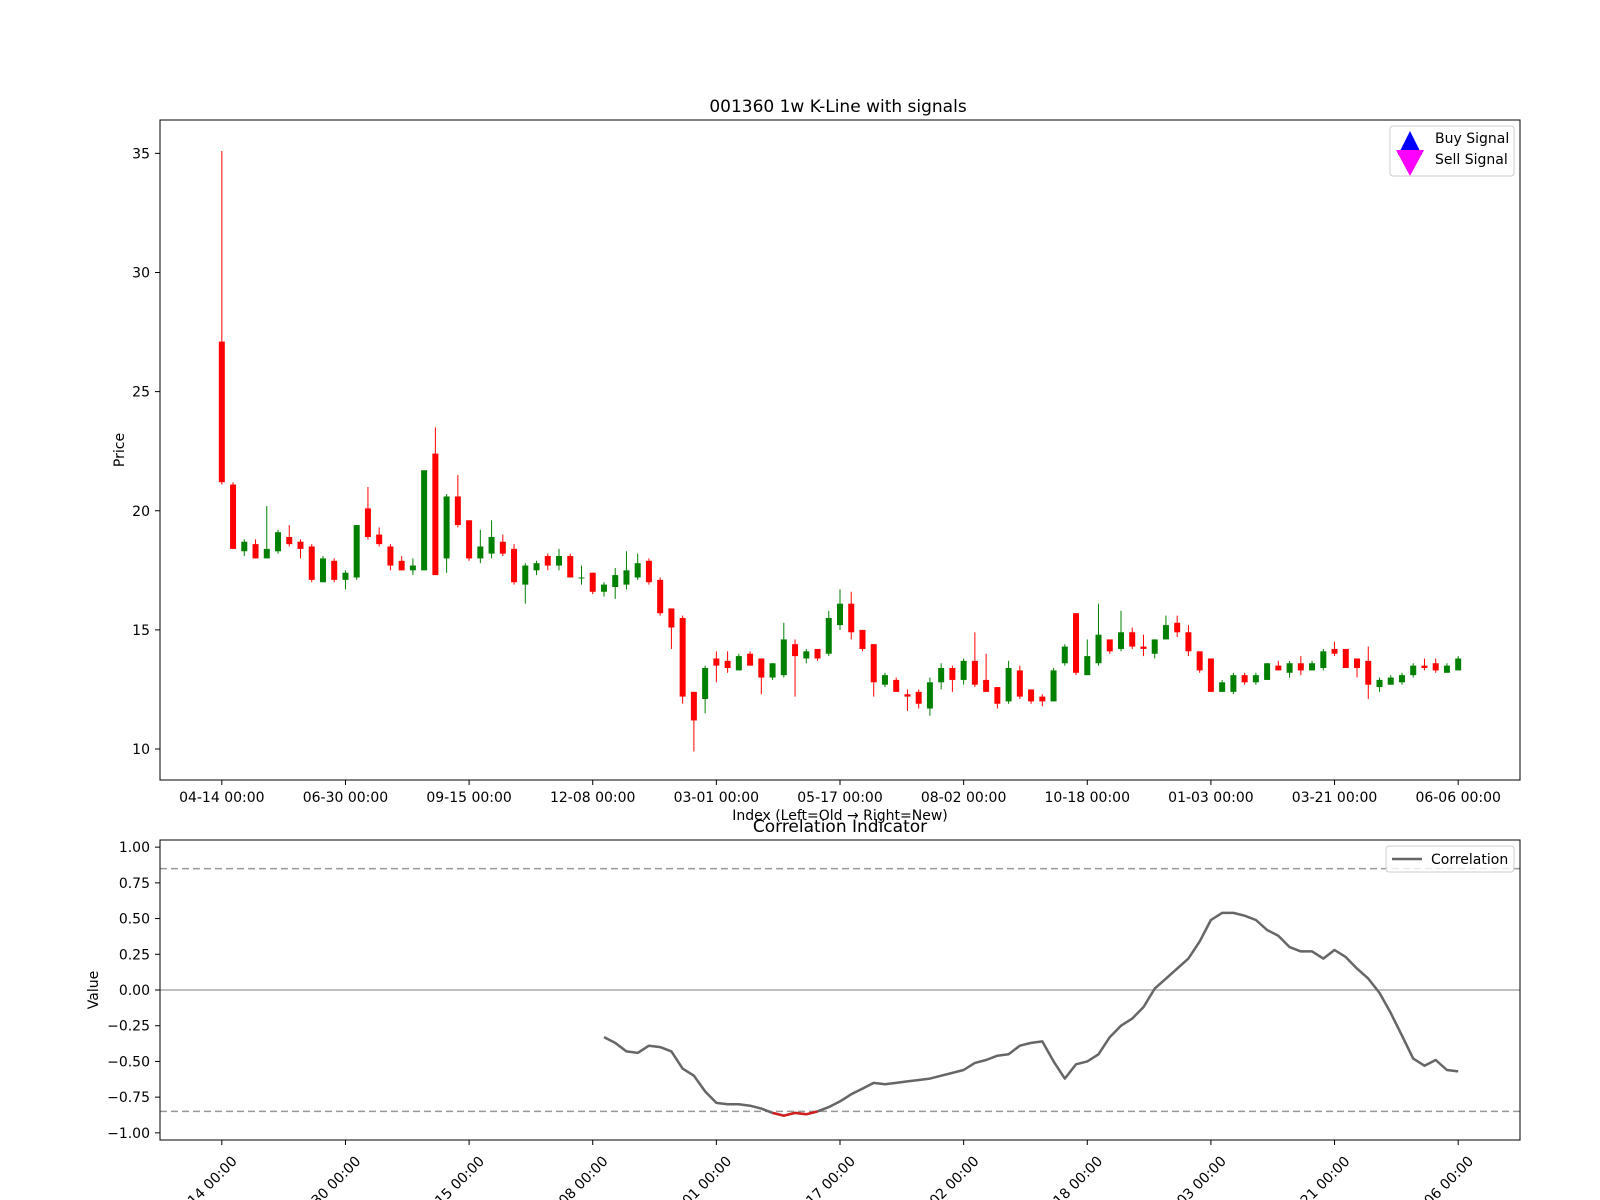 This screenshot has height=1200, width=1600. Describe the element at coordinates (141, 154) in the screenshot. I see `kline-ytick-label: 35` at that location.